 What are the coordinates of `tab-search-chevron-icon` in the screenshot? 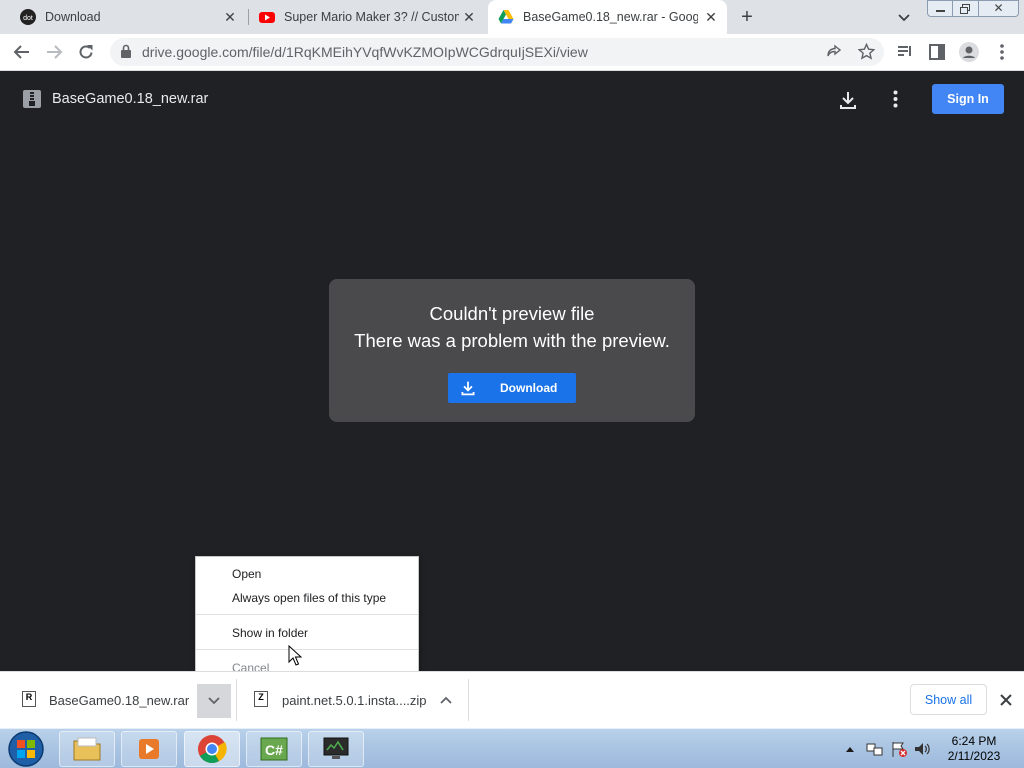 It's located at (904, 17).